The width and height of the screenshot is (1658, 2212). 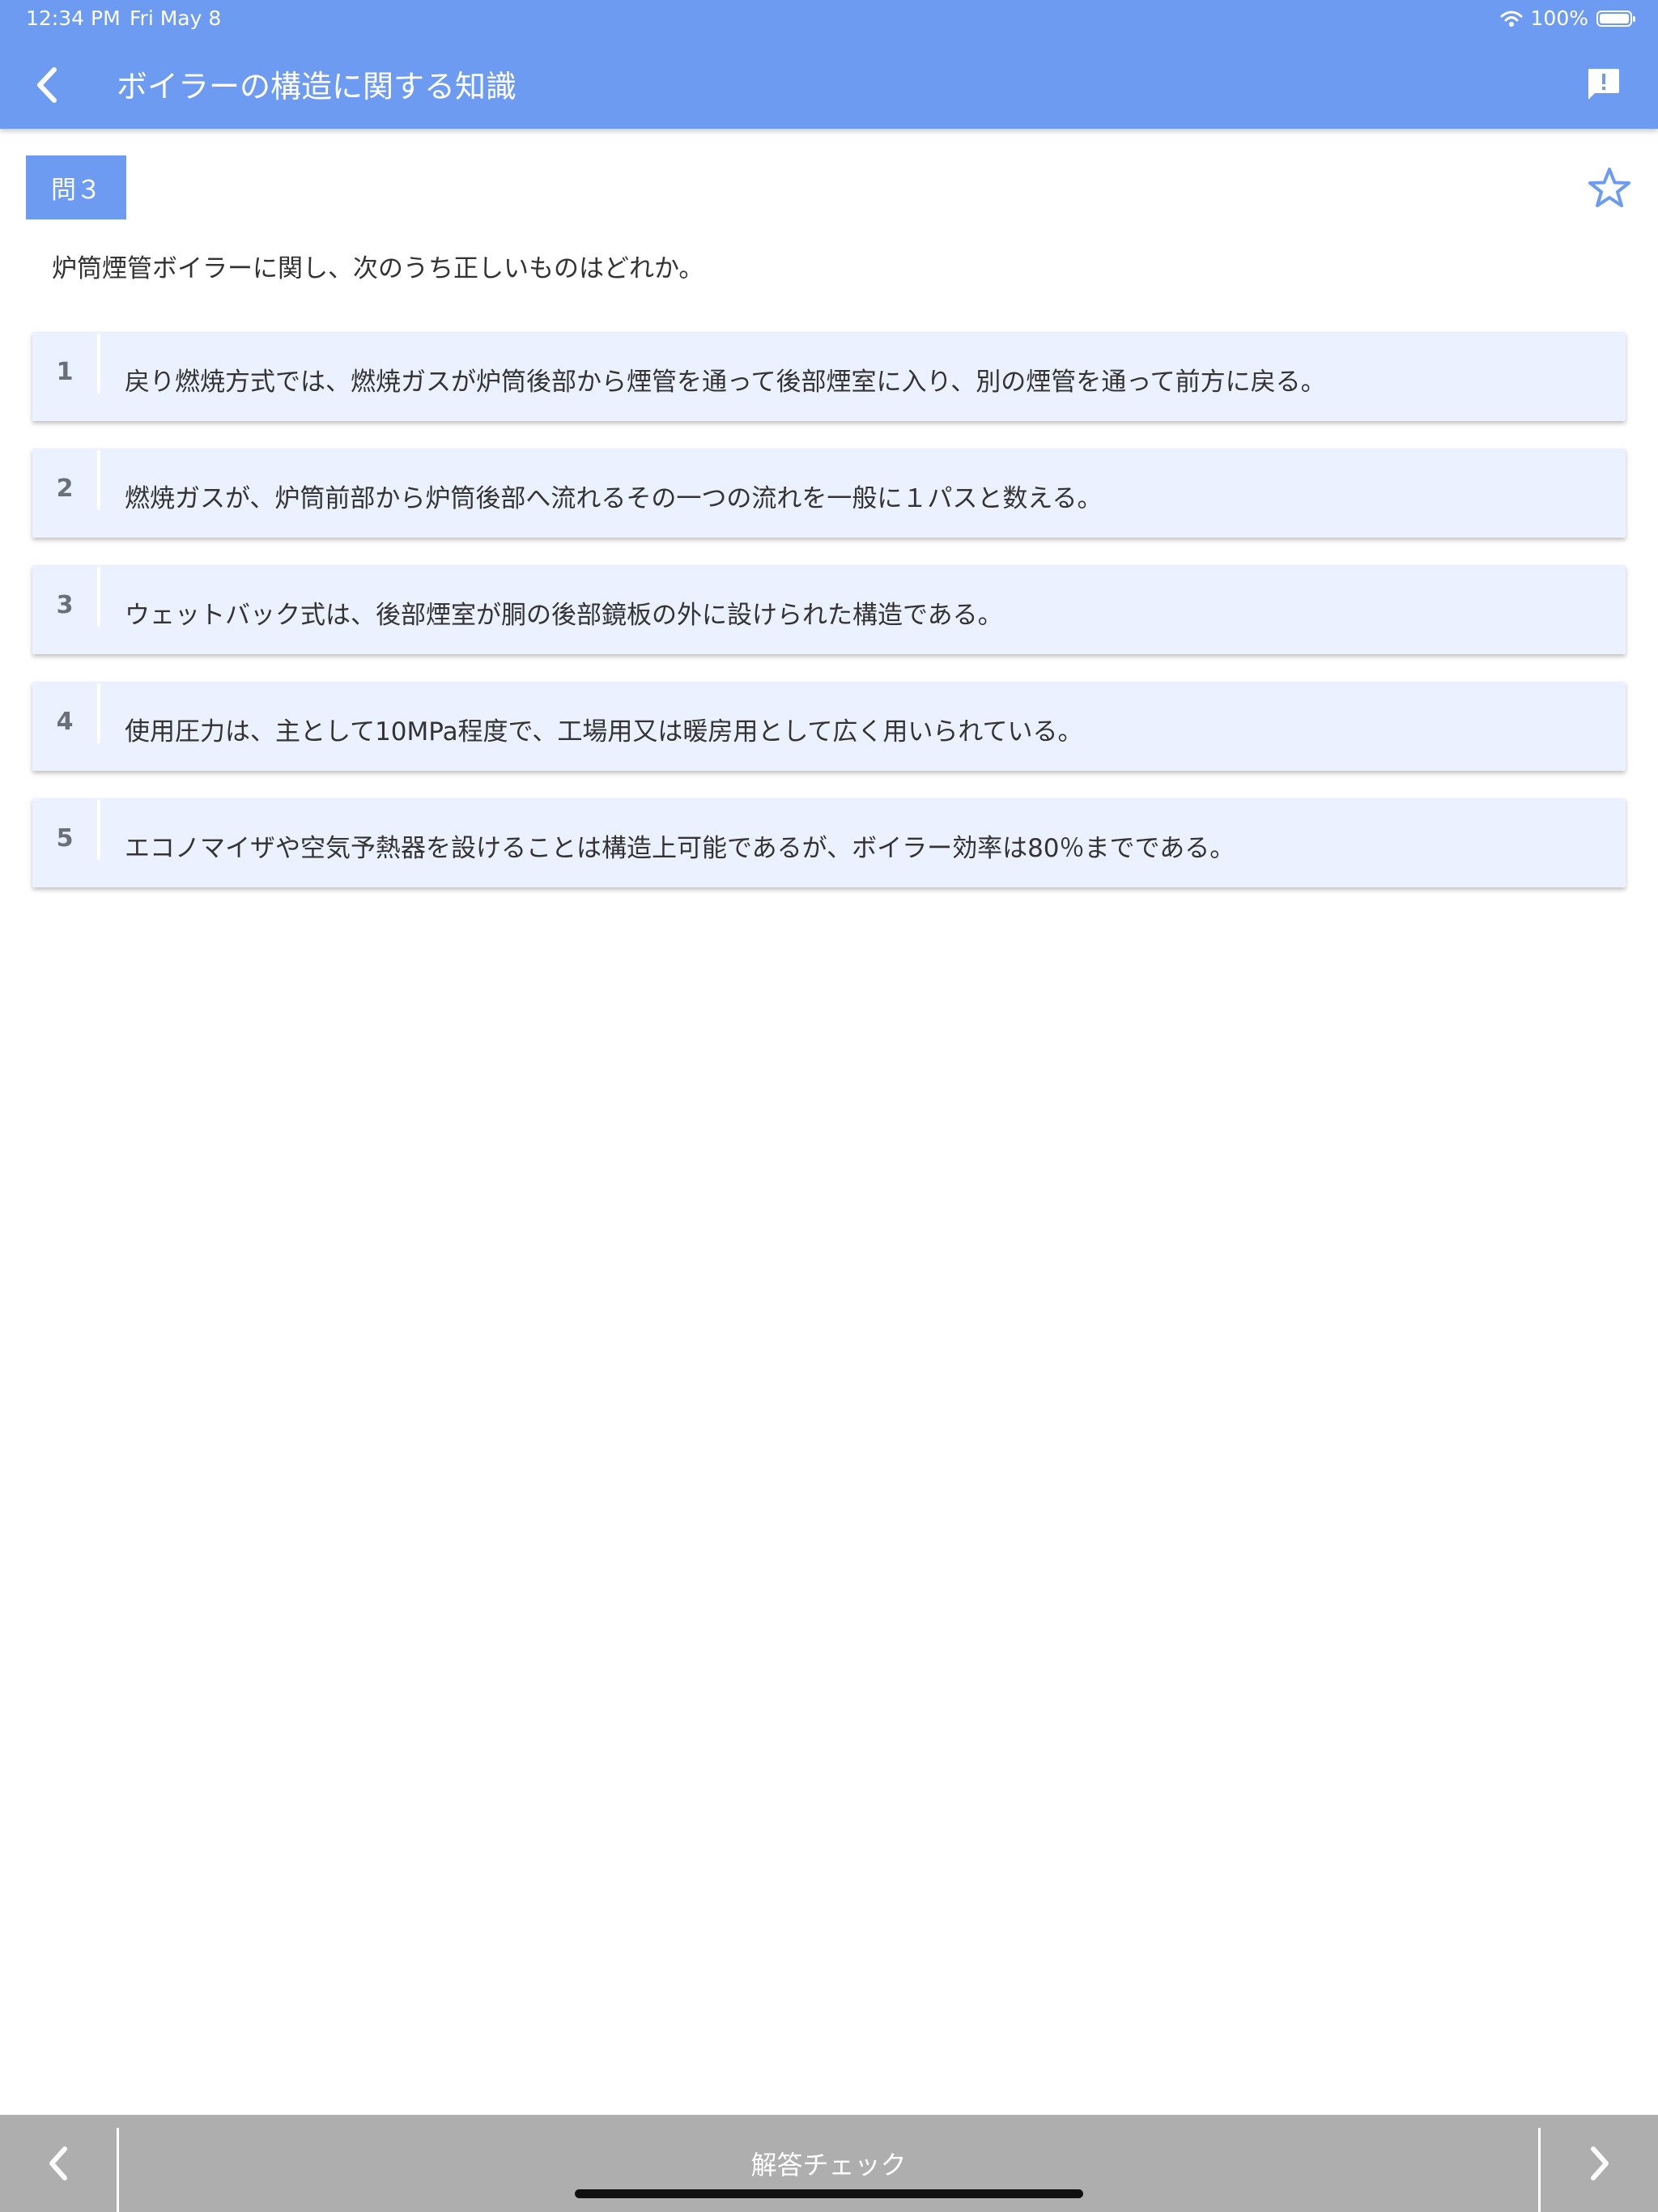 What do you see at coordinates (604, 732) in the screenshot?
I see `choice-text: 使用圧力は、主として10MPa程度で、工場用又は暖房用として広く用いられている。` at bounding box center [604, 732].